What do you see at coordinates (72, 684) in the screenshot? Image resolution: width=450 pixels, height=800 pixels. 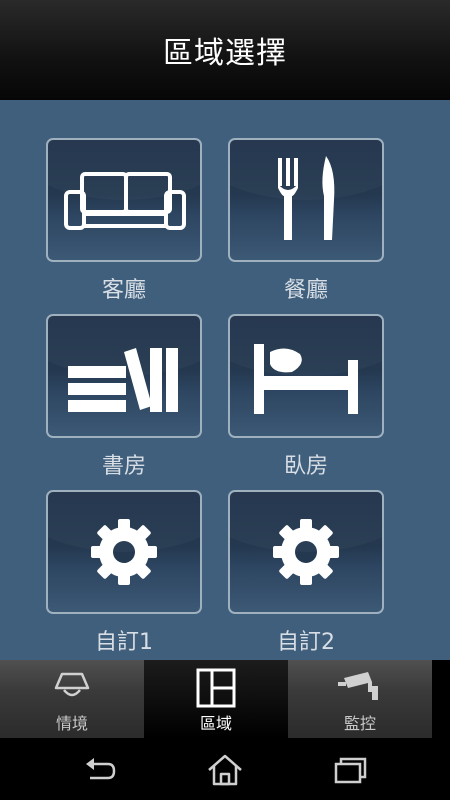 I see `lamp-icon` at bounding box center [72, 684].